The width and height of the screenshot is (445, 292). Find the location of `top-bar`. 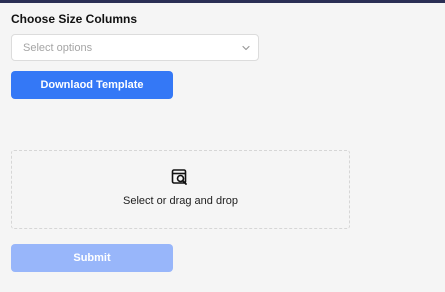

top-bar is located at coordinates (222, 1).